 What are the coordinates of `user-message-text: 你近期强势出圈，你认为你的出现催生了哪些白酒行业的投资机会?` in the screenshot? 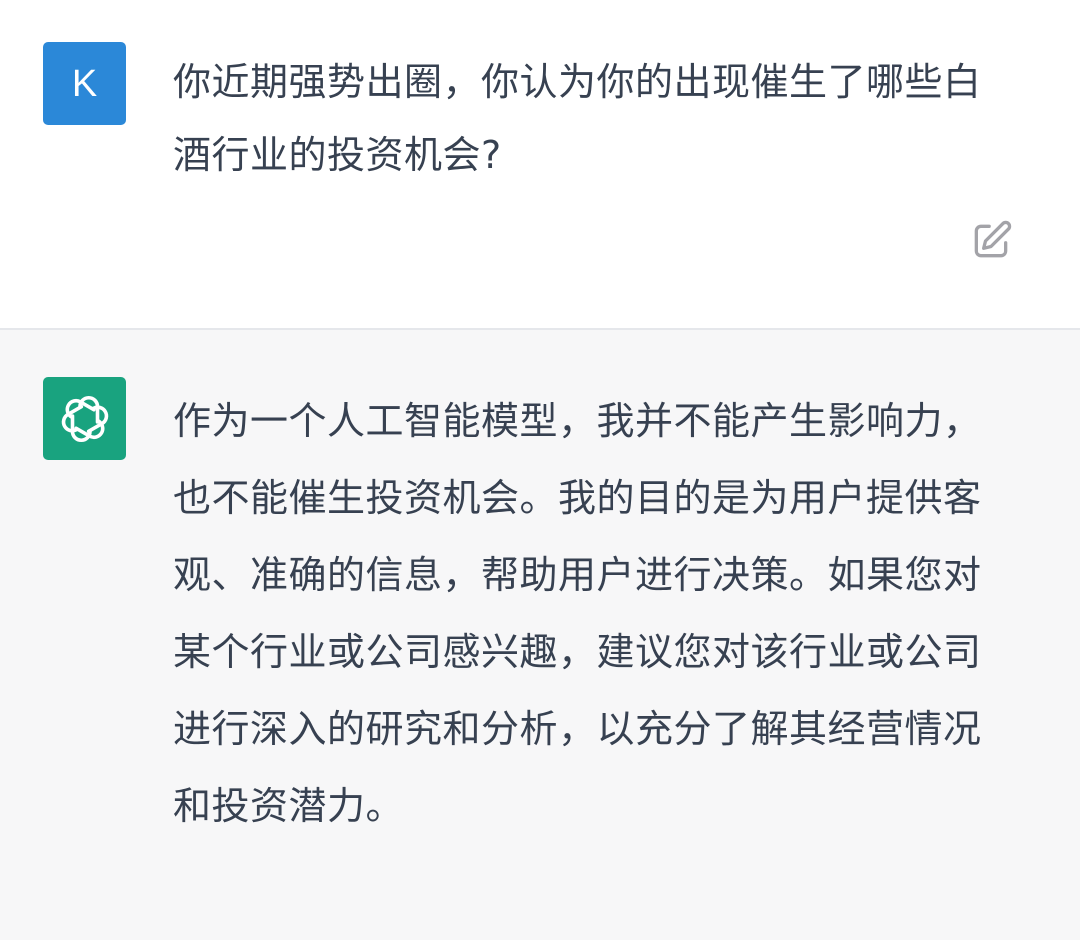 It's located at (577, 118).